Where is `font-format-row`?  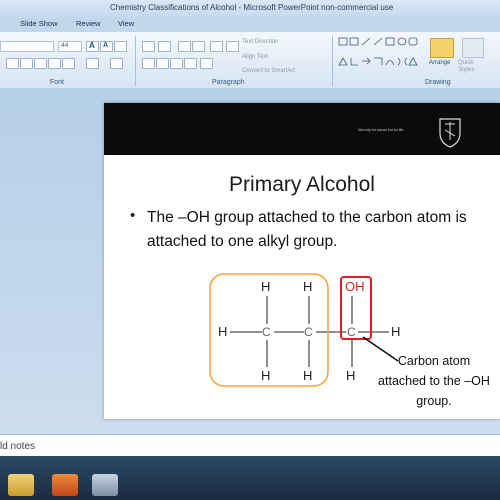 font-format-row is located at coordinates (65, 62).